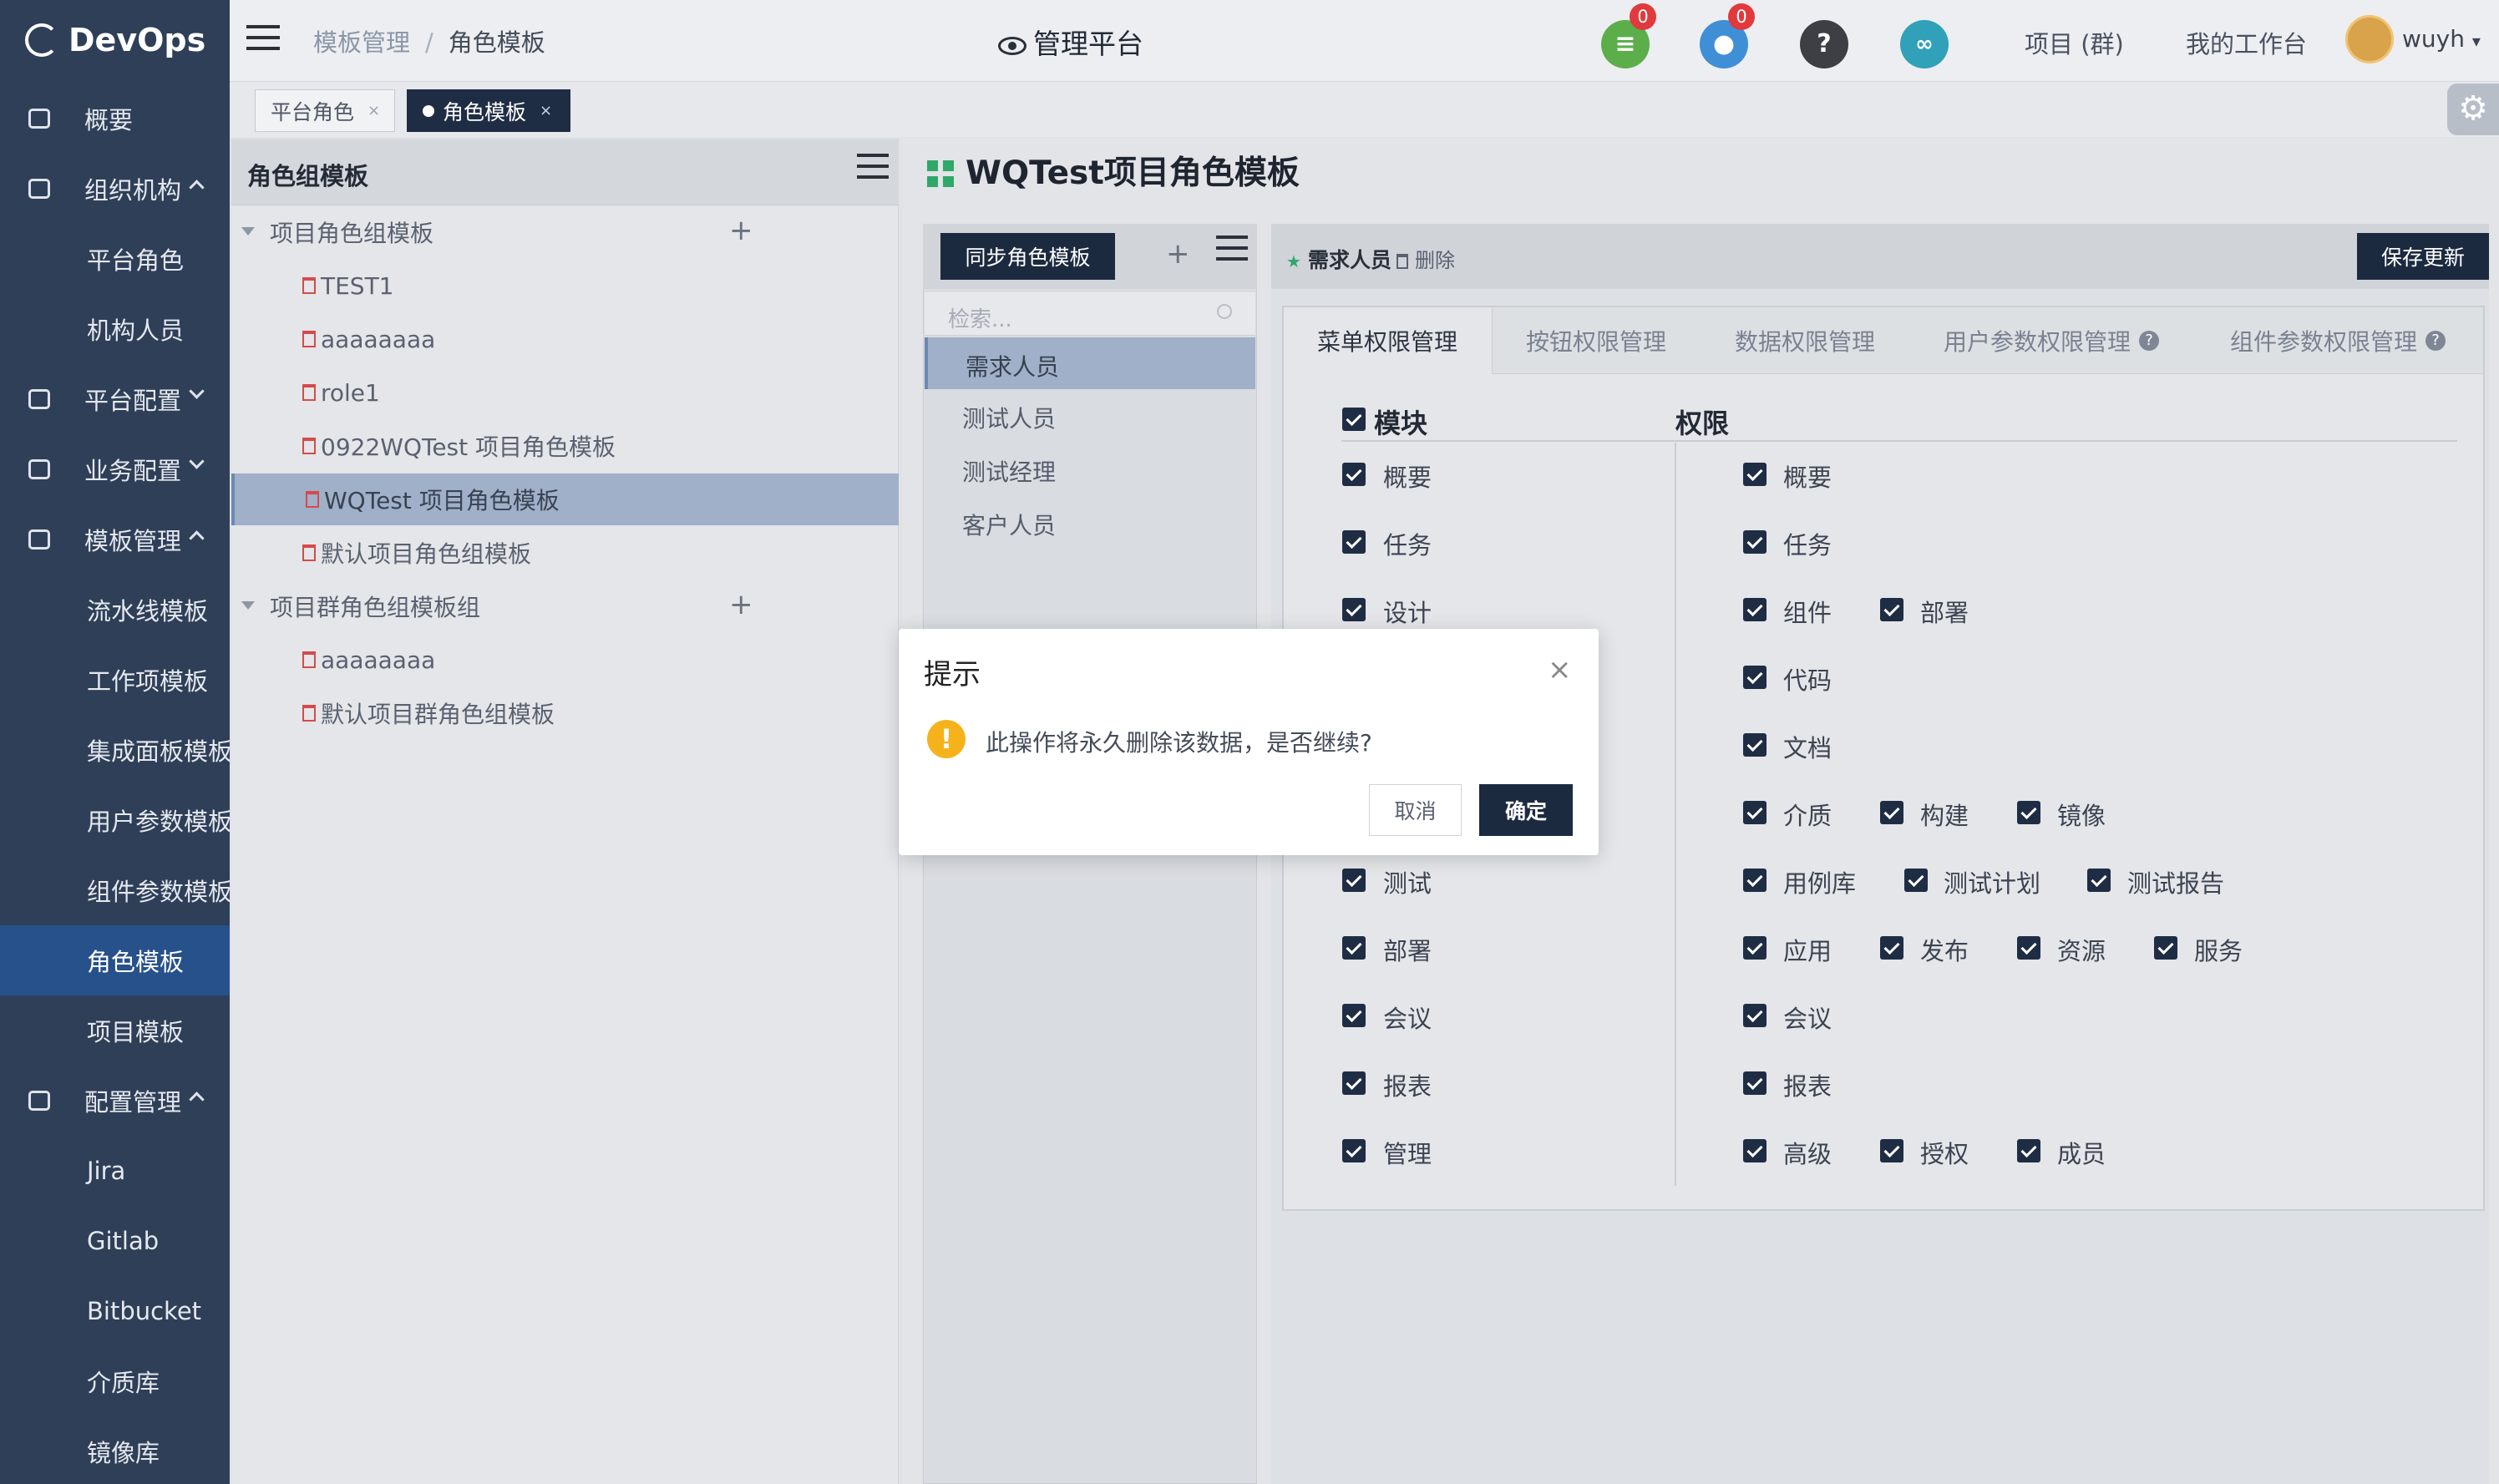 The image size is (2499, 1484). What do you see at coordinates (115, 1450) in the screenshot?
I see `sidebar-item-image-library: 镜像库` at bounding box center [115, 1450].